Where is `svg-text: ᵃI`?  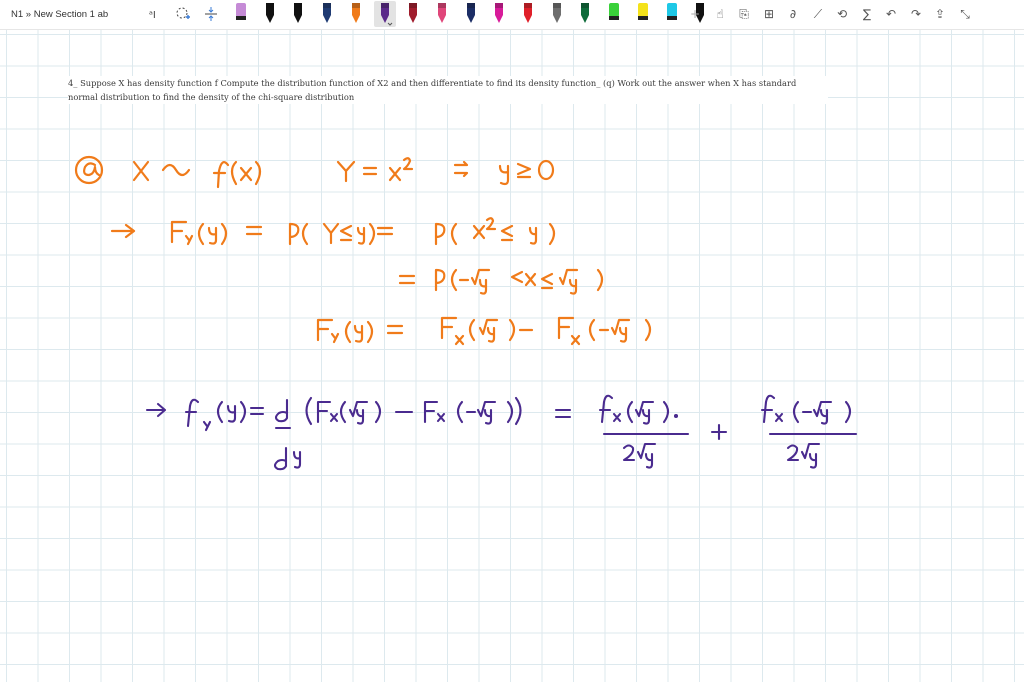
svg-text: ᵃI is located at coordinates (152, 15).